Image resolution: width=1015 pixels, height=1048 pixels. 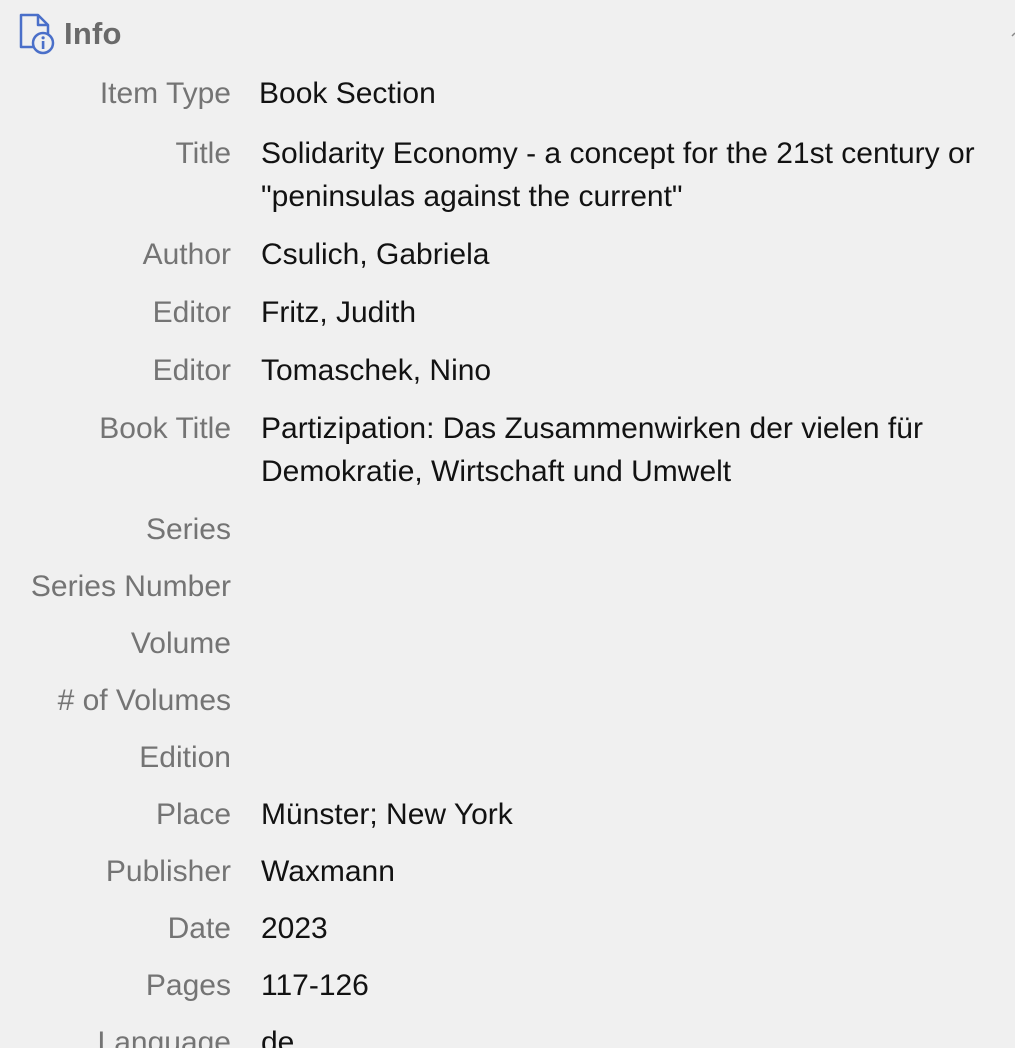 I want to click on field-value-series-number, so click(x=621, y=586).